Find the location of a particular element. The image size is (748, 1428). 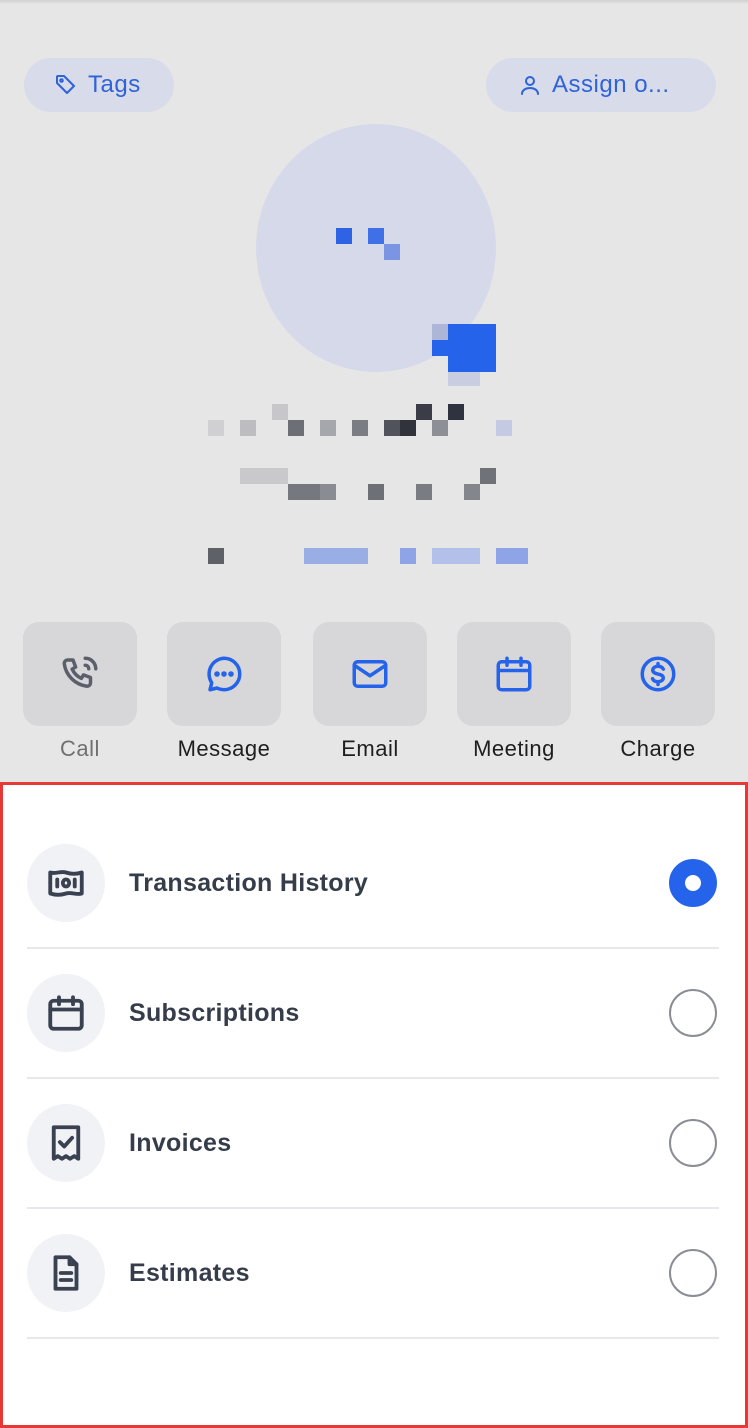

email-button is located at coordinates (370, 674).